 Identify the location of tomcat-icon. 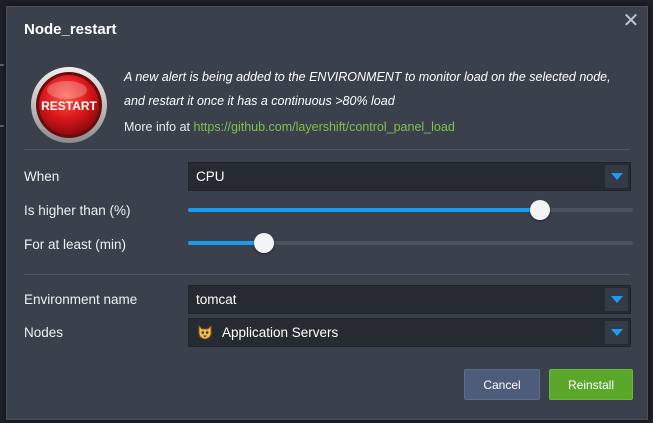
(205, 332).